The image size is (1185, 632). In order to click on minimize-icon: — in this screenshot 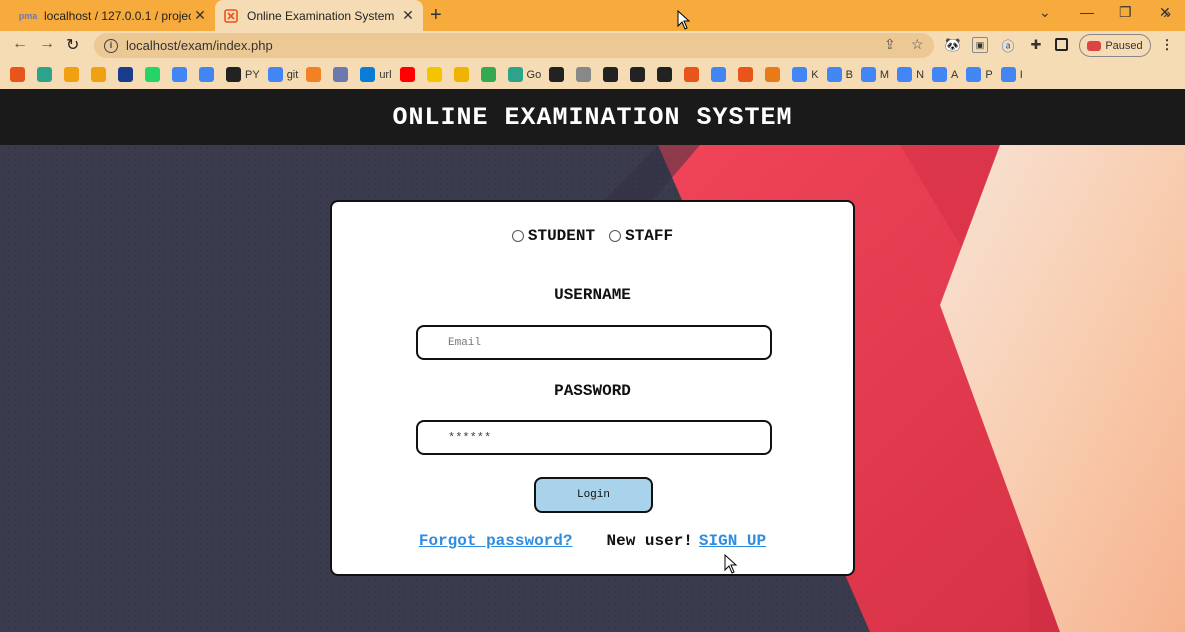, I will do `click(1087, 12)`.